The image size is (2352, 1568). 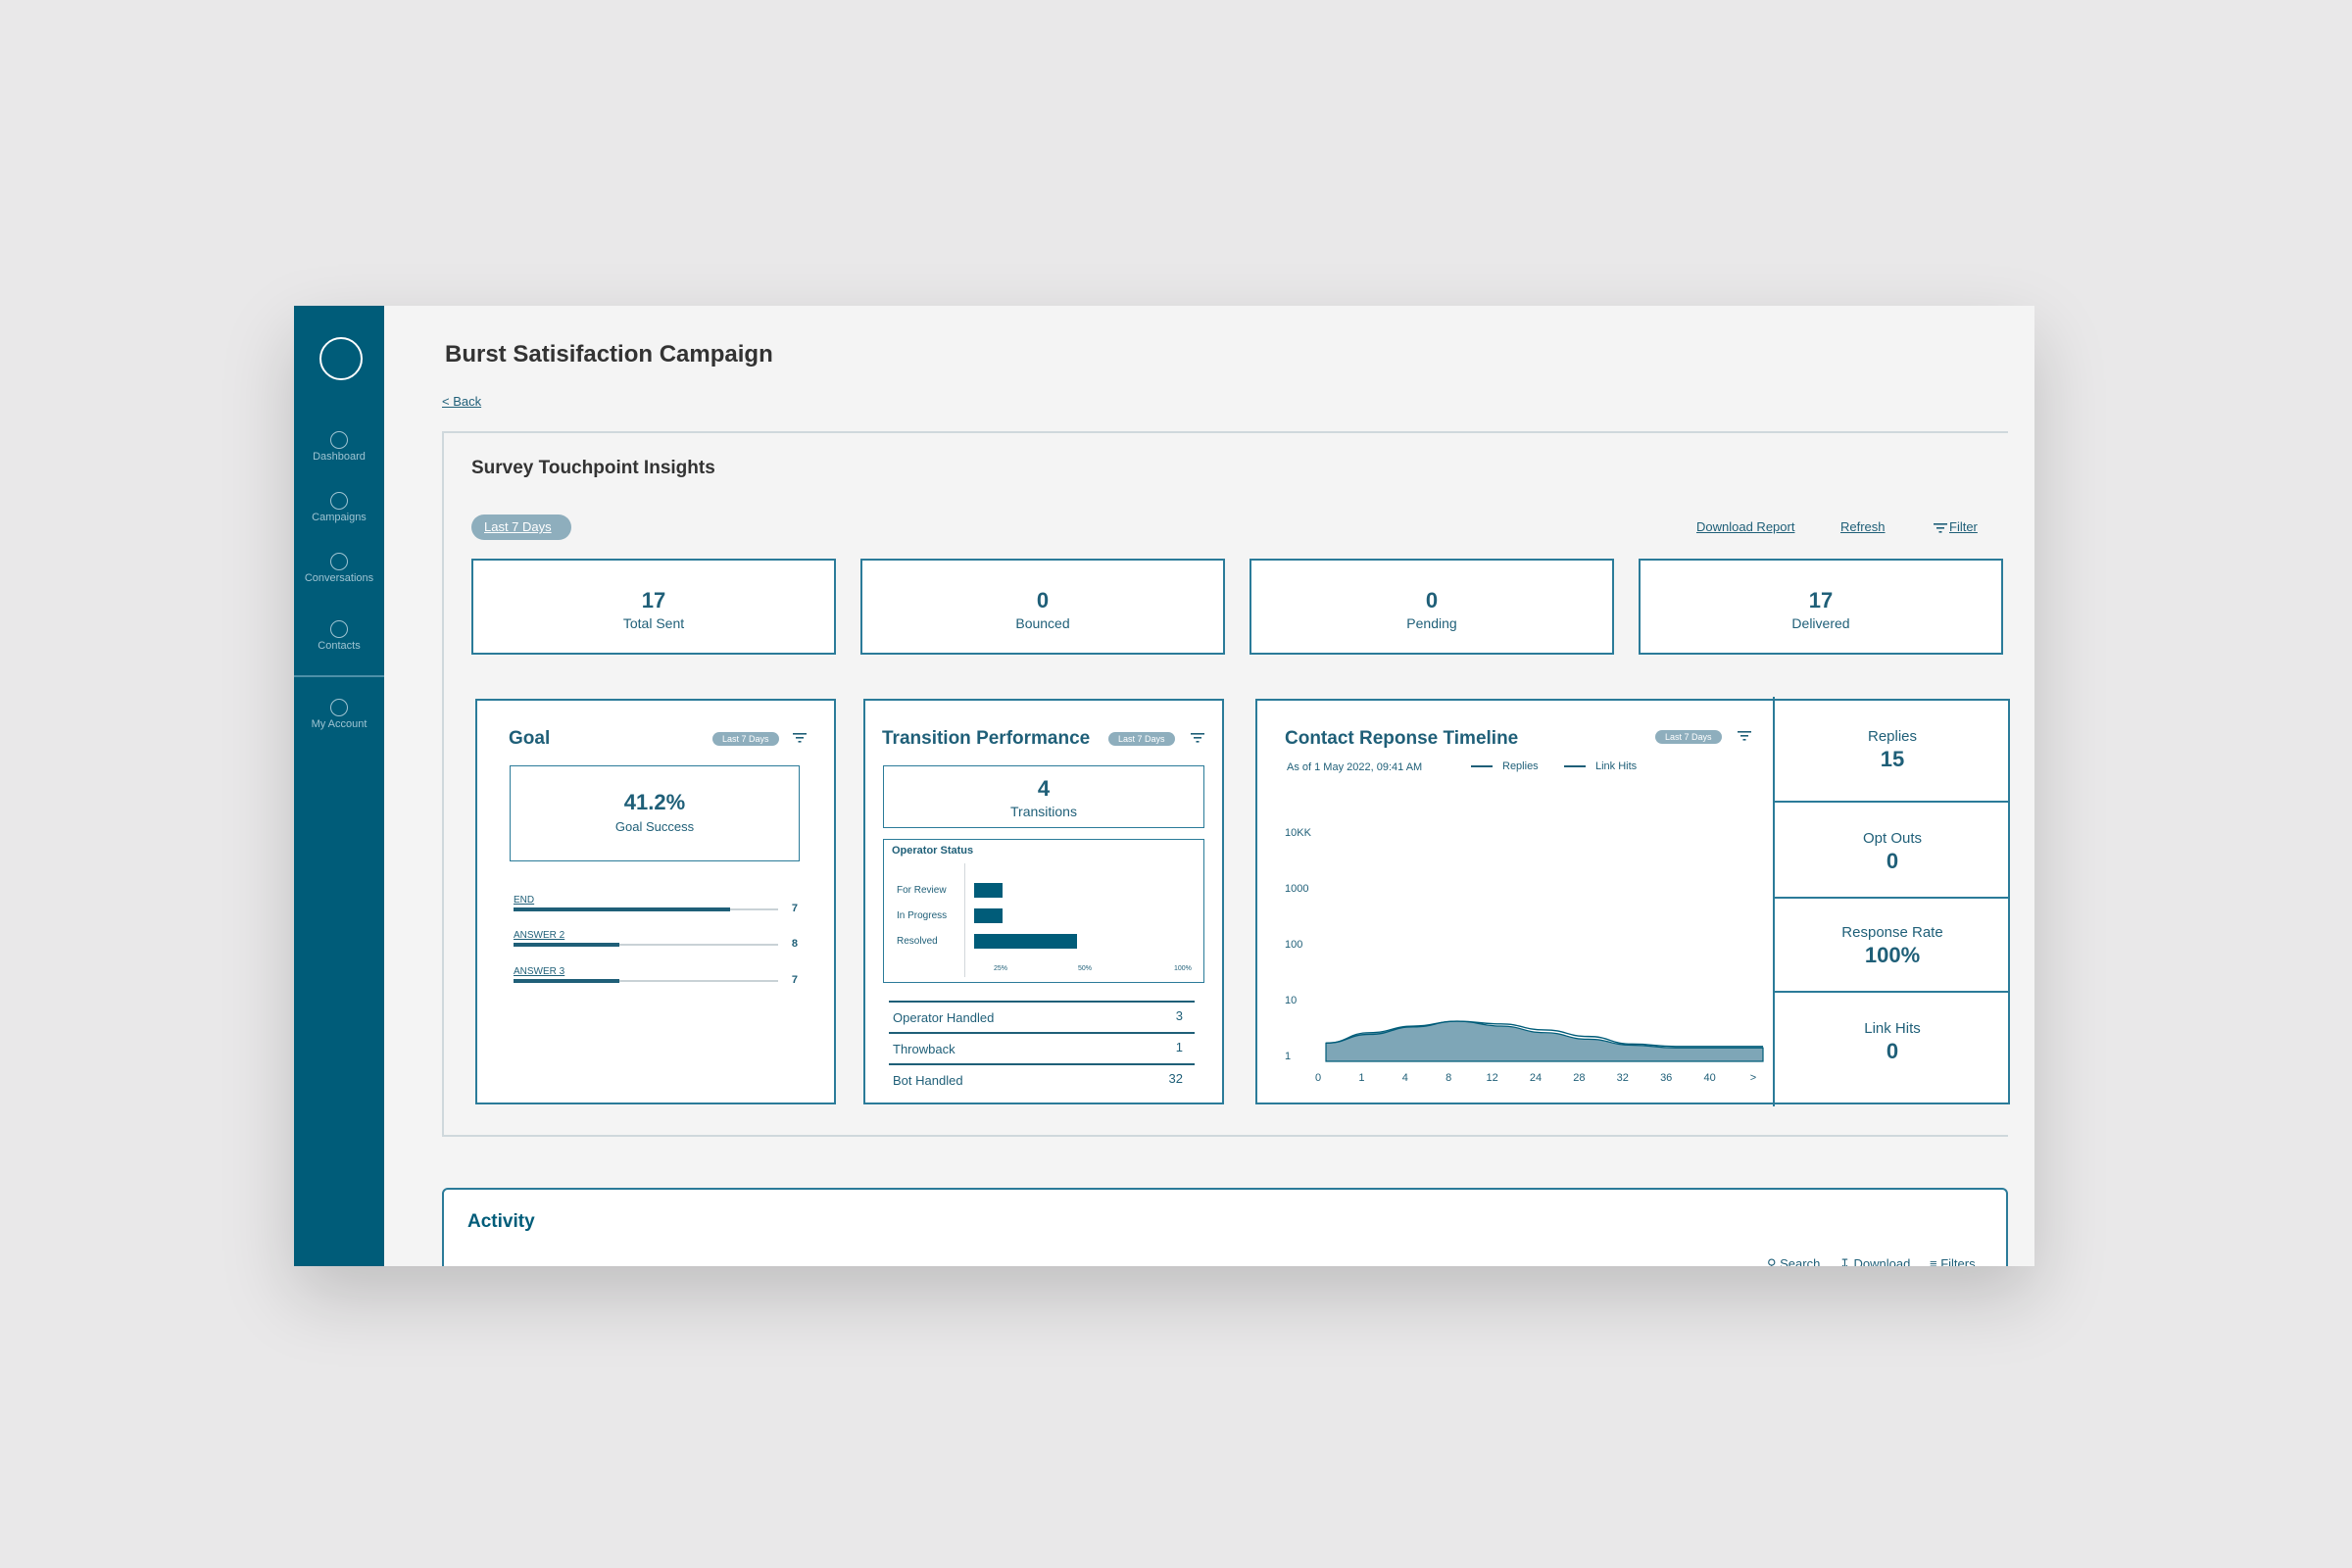 I want to click on sidebar-item-conversations: Conversations, so click(x=339, y=568).